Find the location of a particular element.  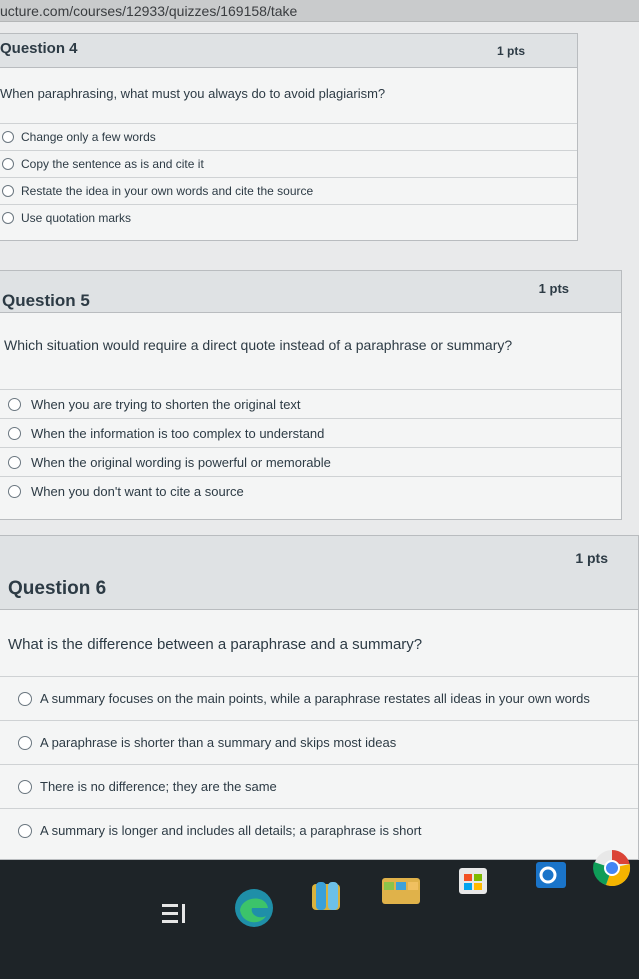

chrome-icon is located at coordinates (612, 868).